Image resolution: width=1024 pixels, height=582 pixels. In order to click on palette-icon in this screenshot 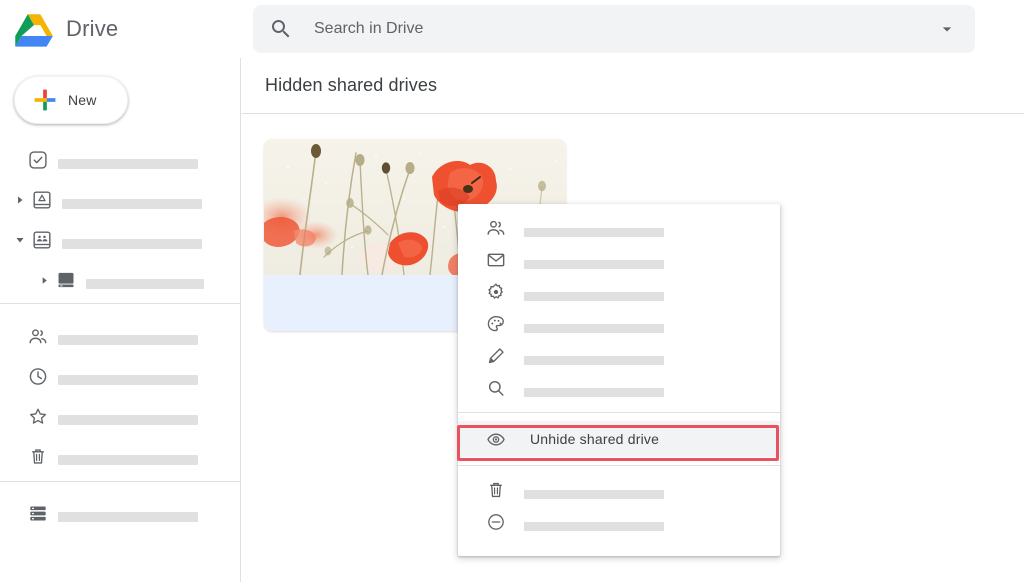, I will do `click(496, 324)`.